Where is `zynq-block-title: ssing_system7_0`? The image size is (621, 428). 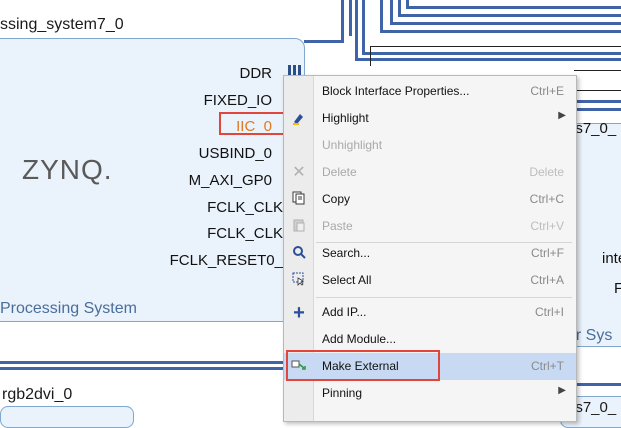 zynq-block-title: ssing_system7_0 is located at coordinates (62, 24).